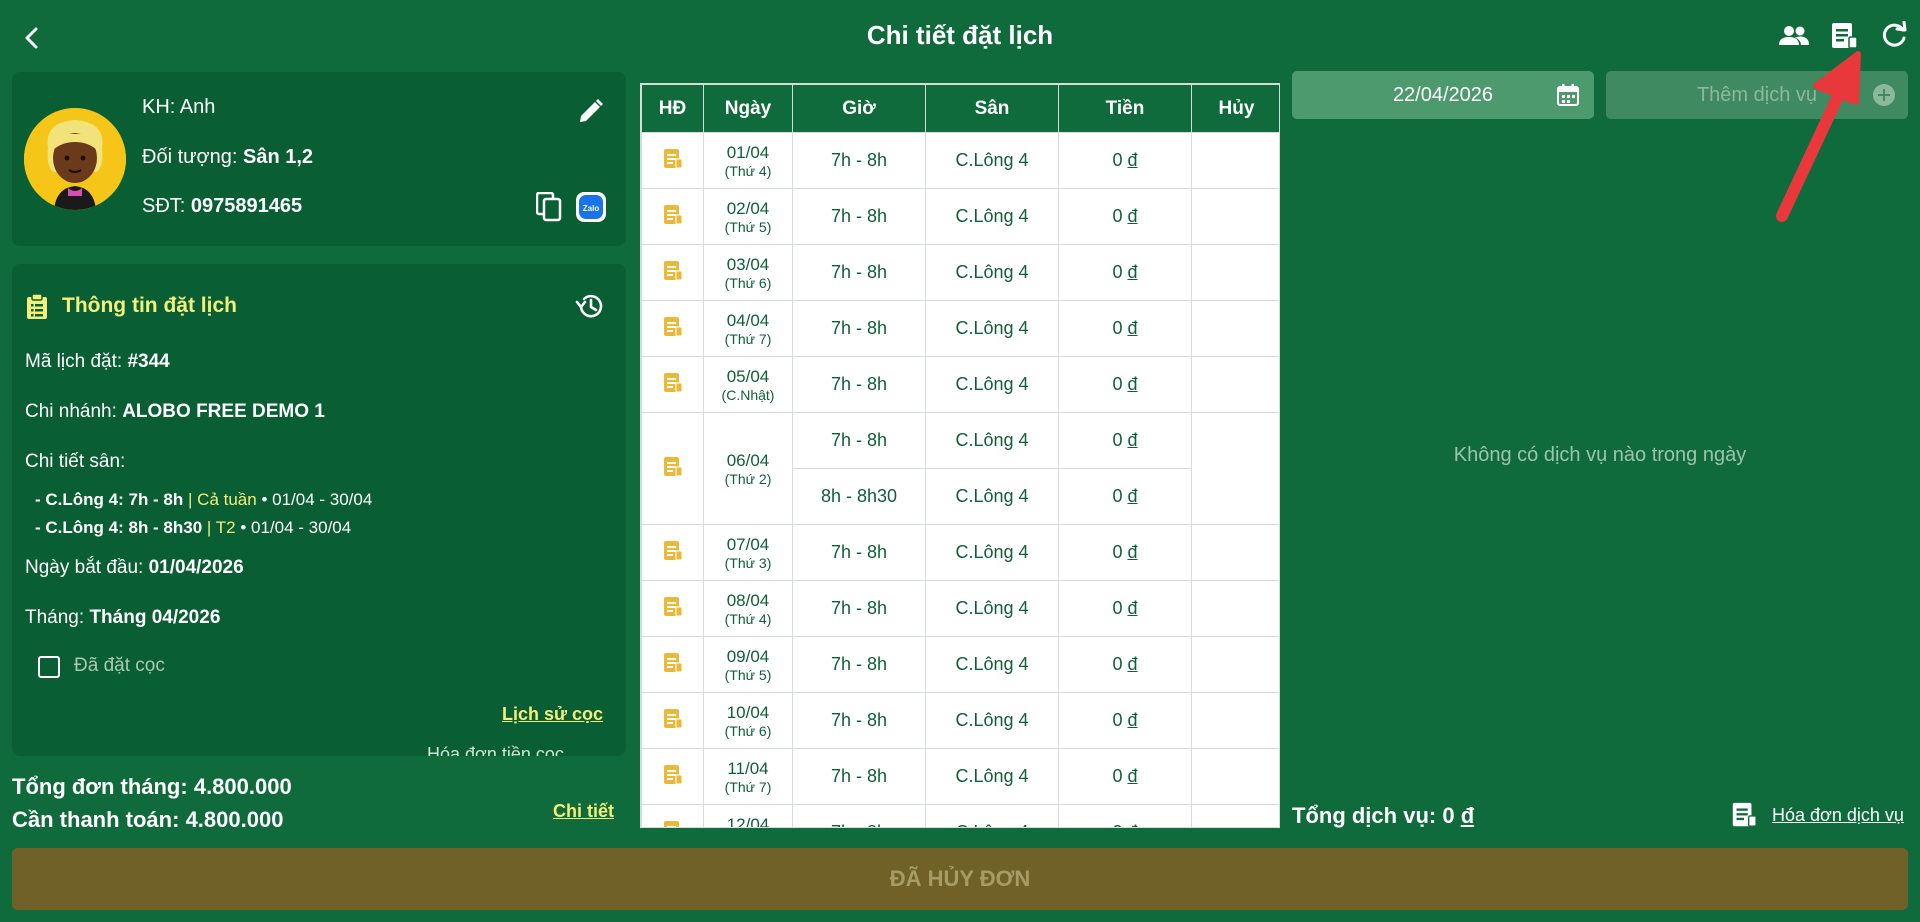 The image size is (1920, 922). I want to click on cancelled-order-button: ĐÃ HỦY ĐƠN, so click(960, 879).